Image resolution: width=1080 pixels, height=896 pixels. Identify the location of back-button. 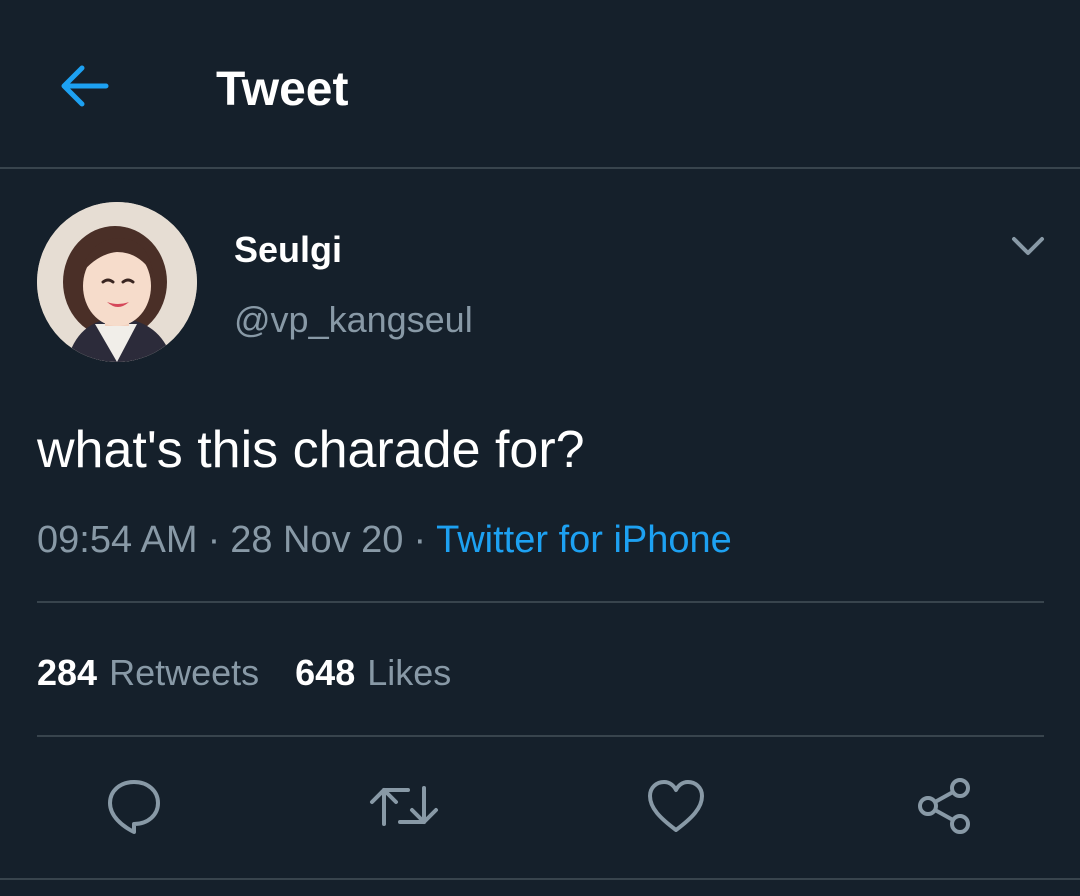
(84, 86).